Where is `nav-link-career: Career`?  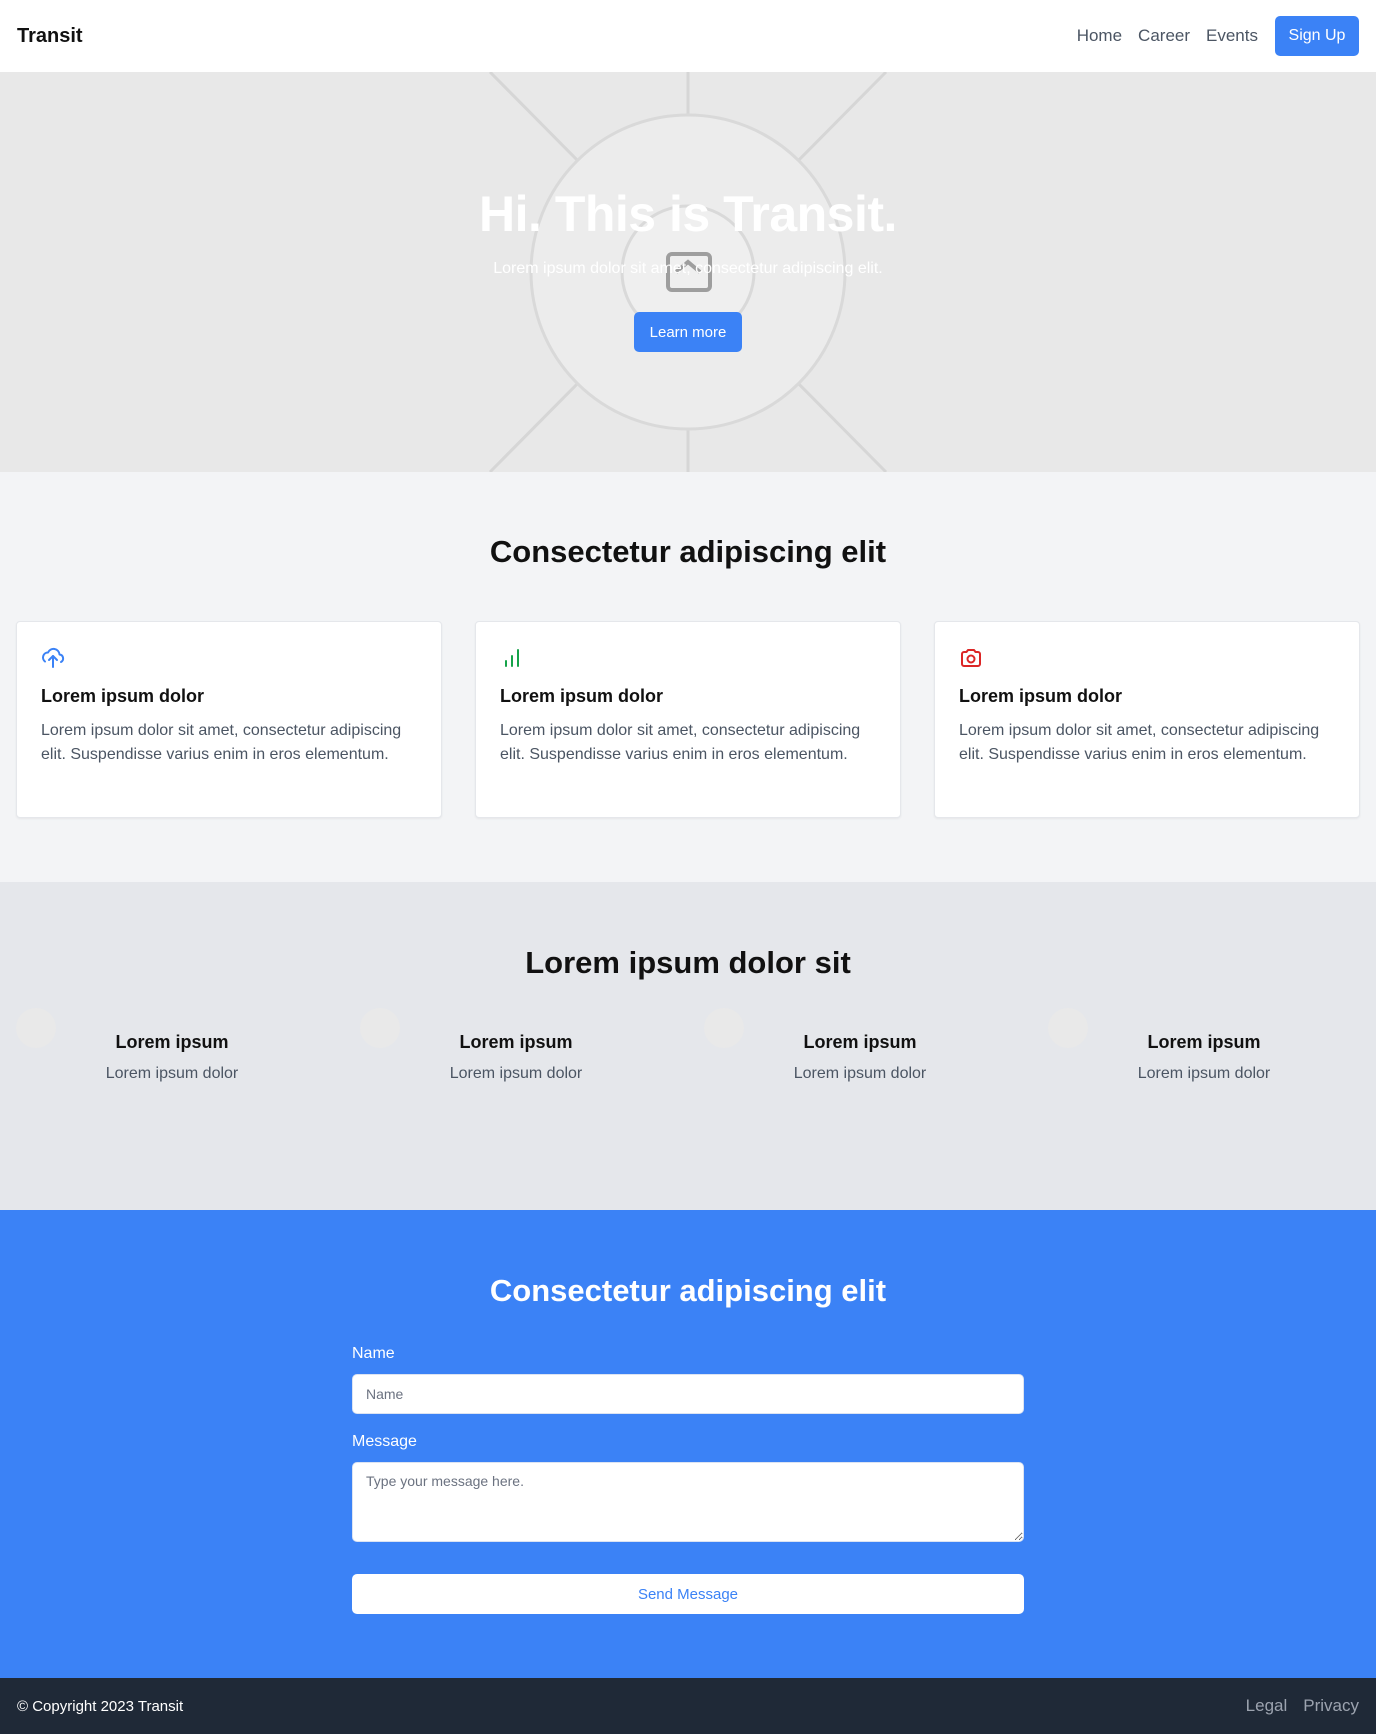 nav-link-career: Career is located at coordinates (1164, 36).